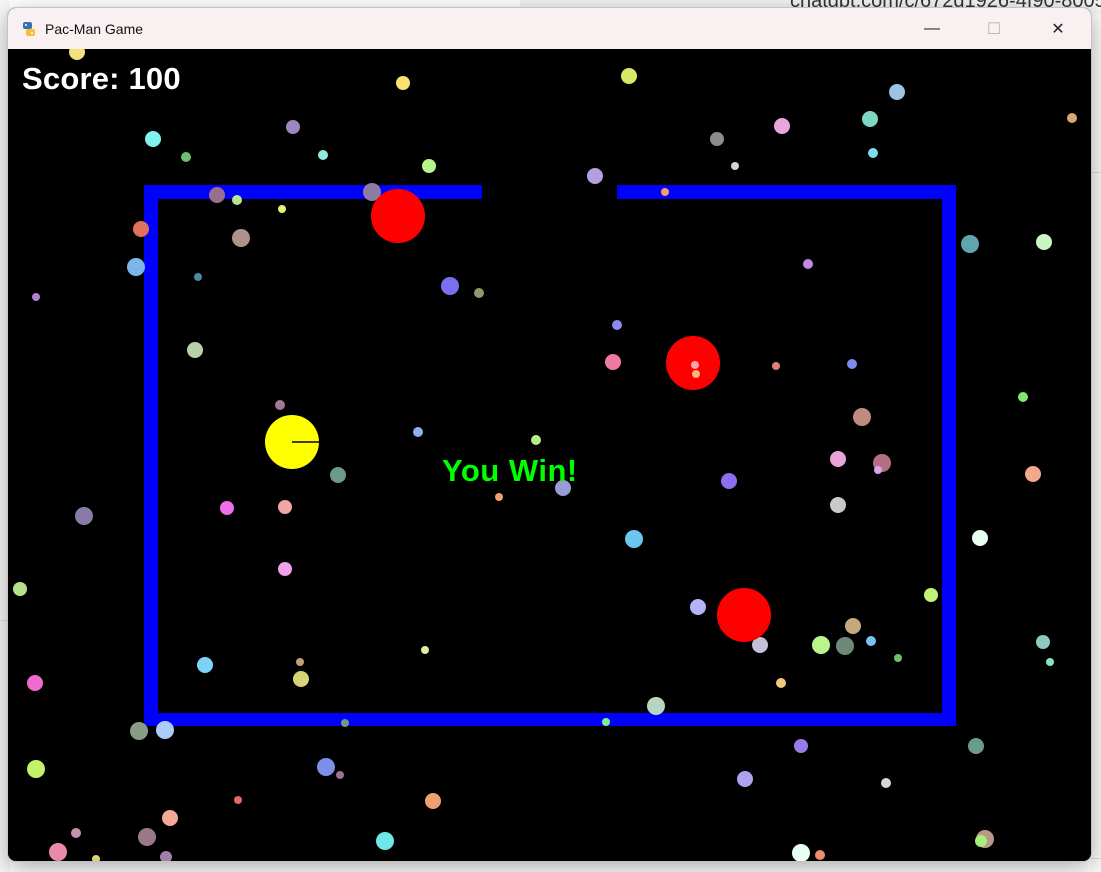 The image size is (1101, 872). Describe the element at coordinates (1096, 436) in the screenshot. I see `background-right-panel` at that location.